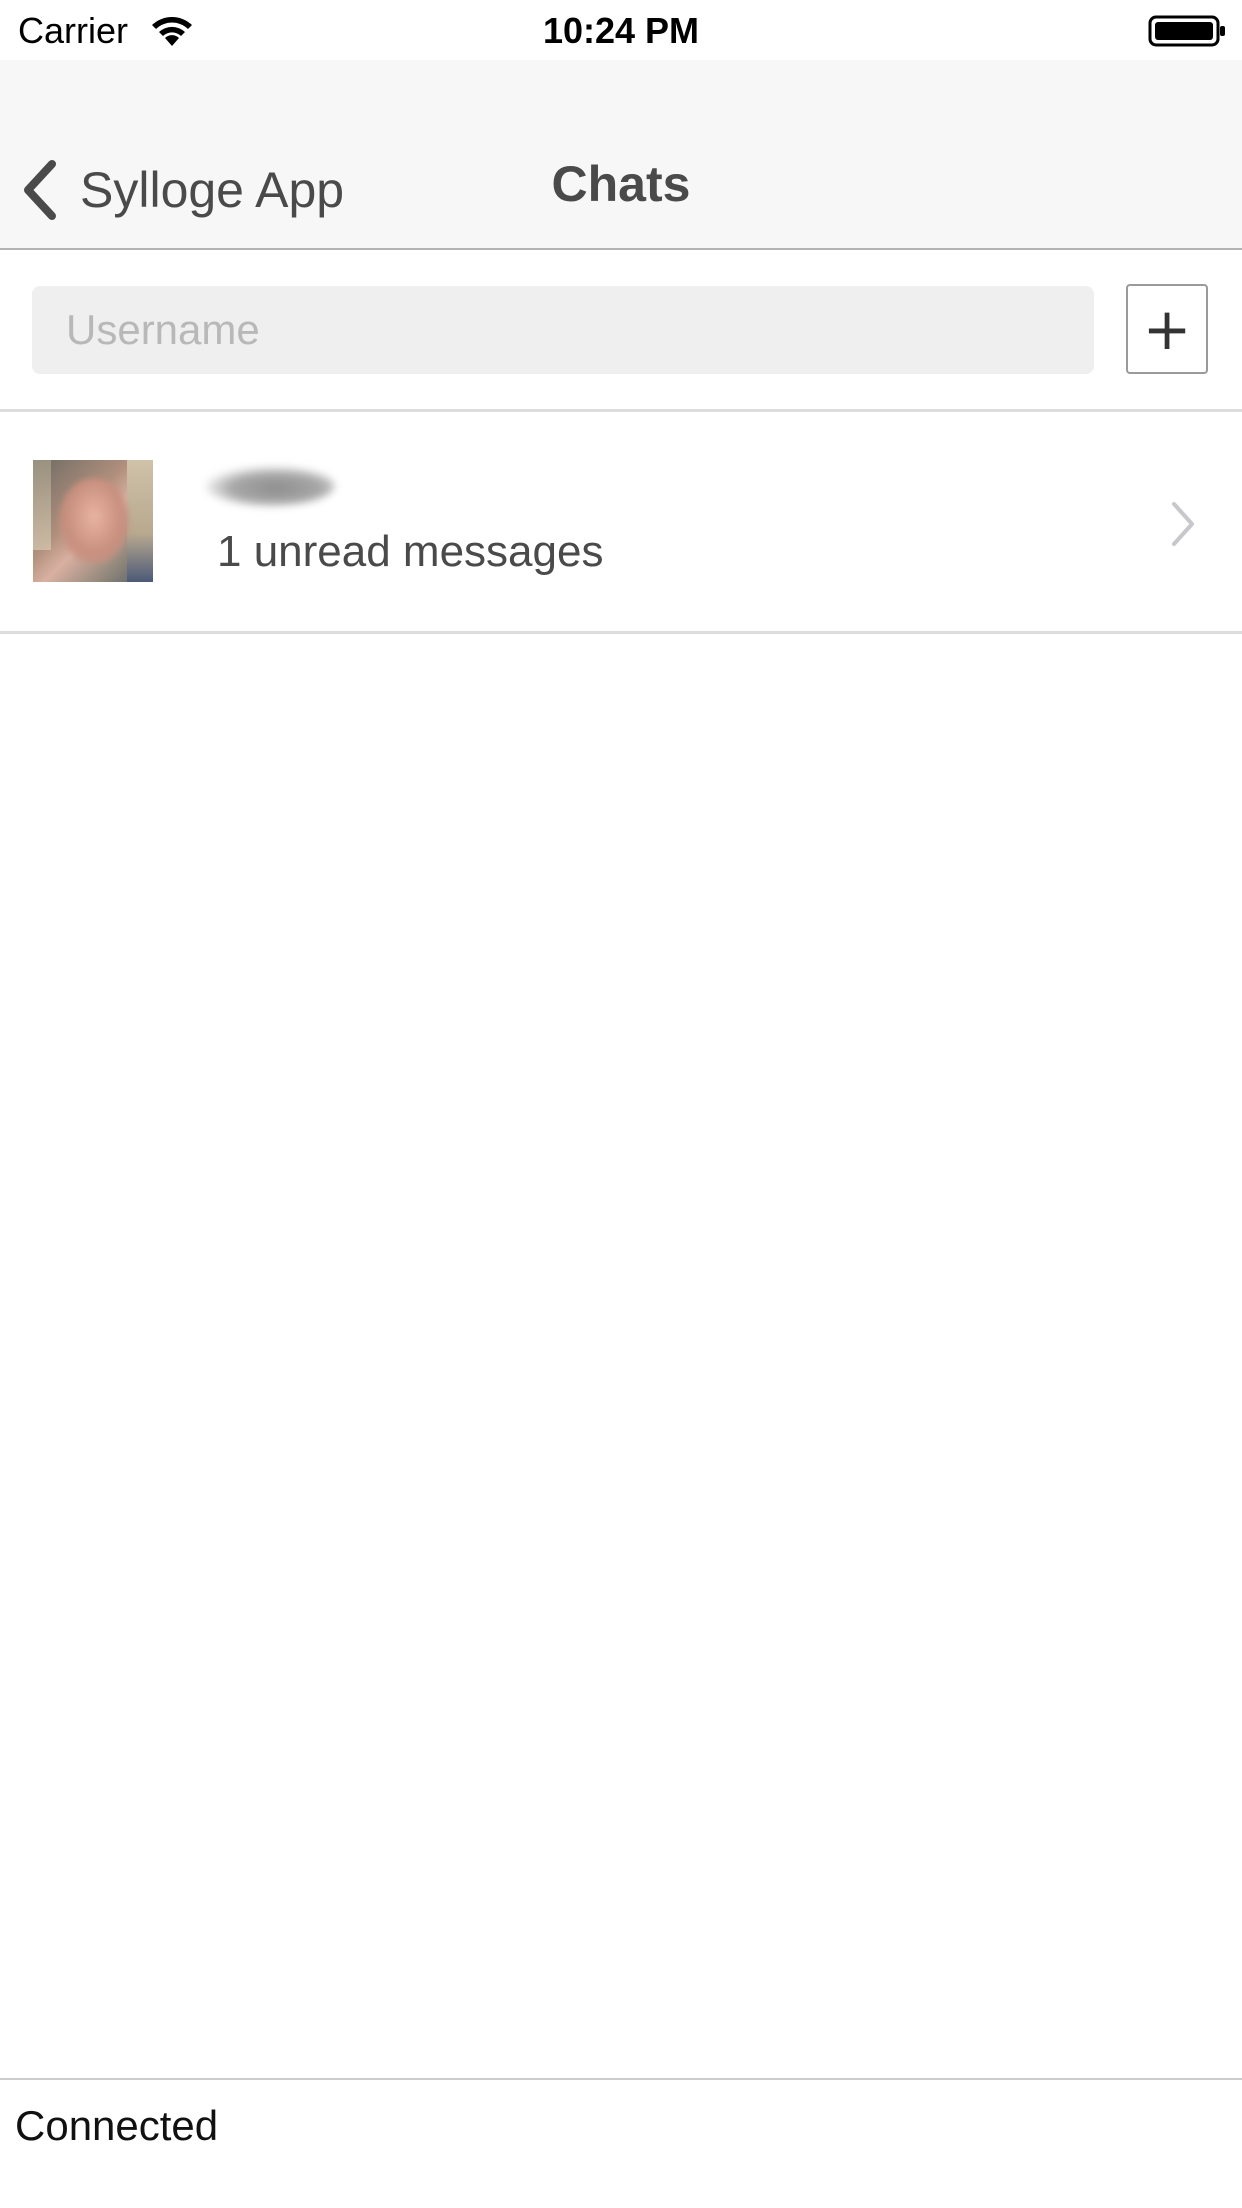  I want to click on chat-name, so click(275, 486).